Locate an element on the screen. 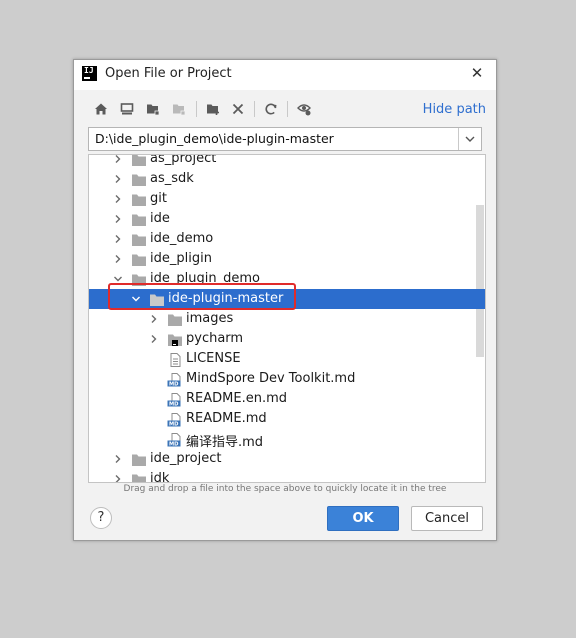 This screenshot has height=638, width=576. ok-button: OK is located at coordinates (363, 518).